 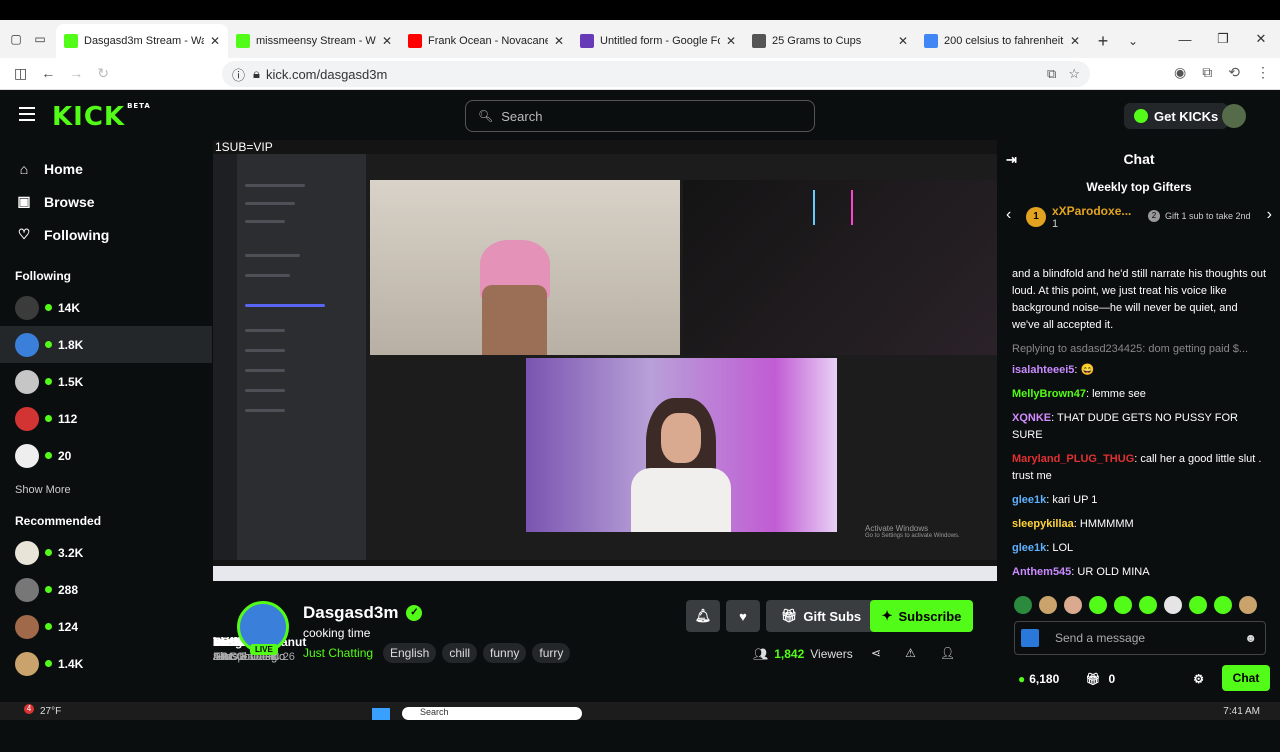 I want to click on menu-dots-icon: ⋮, so click(x=1263, y=72).